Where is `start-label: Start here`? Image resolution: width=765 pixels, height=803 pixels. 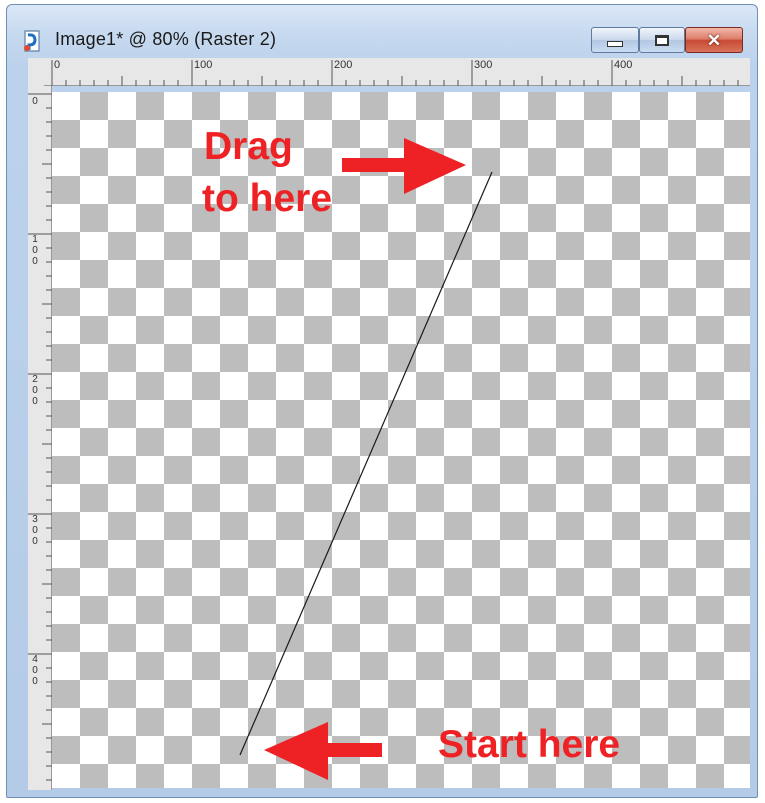 start-label: Start here is located at coordinates (529, 744).